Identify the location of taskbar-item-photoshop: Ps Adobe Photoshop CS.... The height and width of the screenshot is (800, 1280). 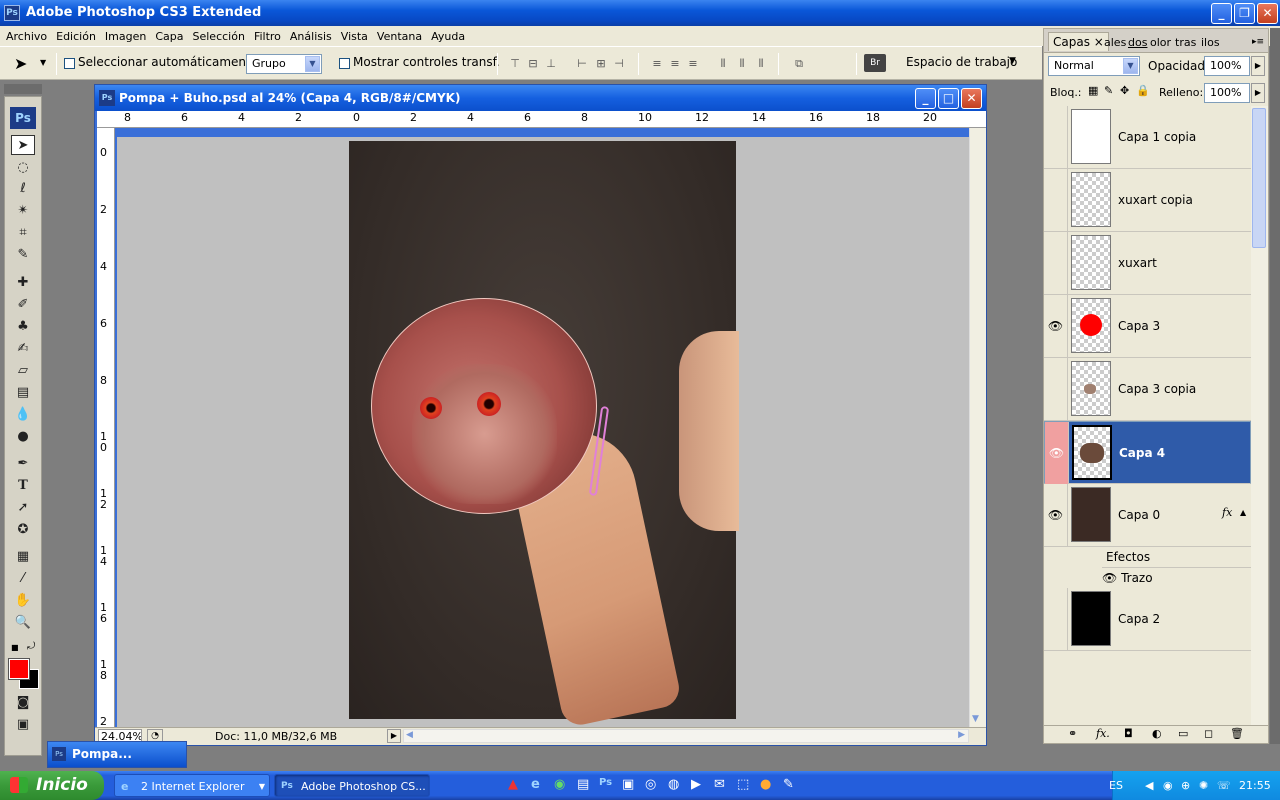
(352, 785).